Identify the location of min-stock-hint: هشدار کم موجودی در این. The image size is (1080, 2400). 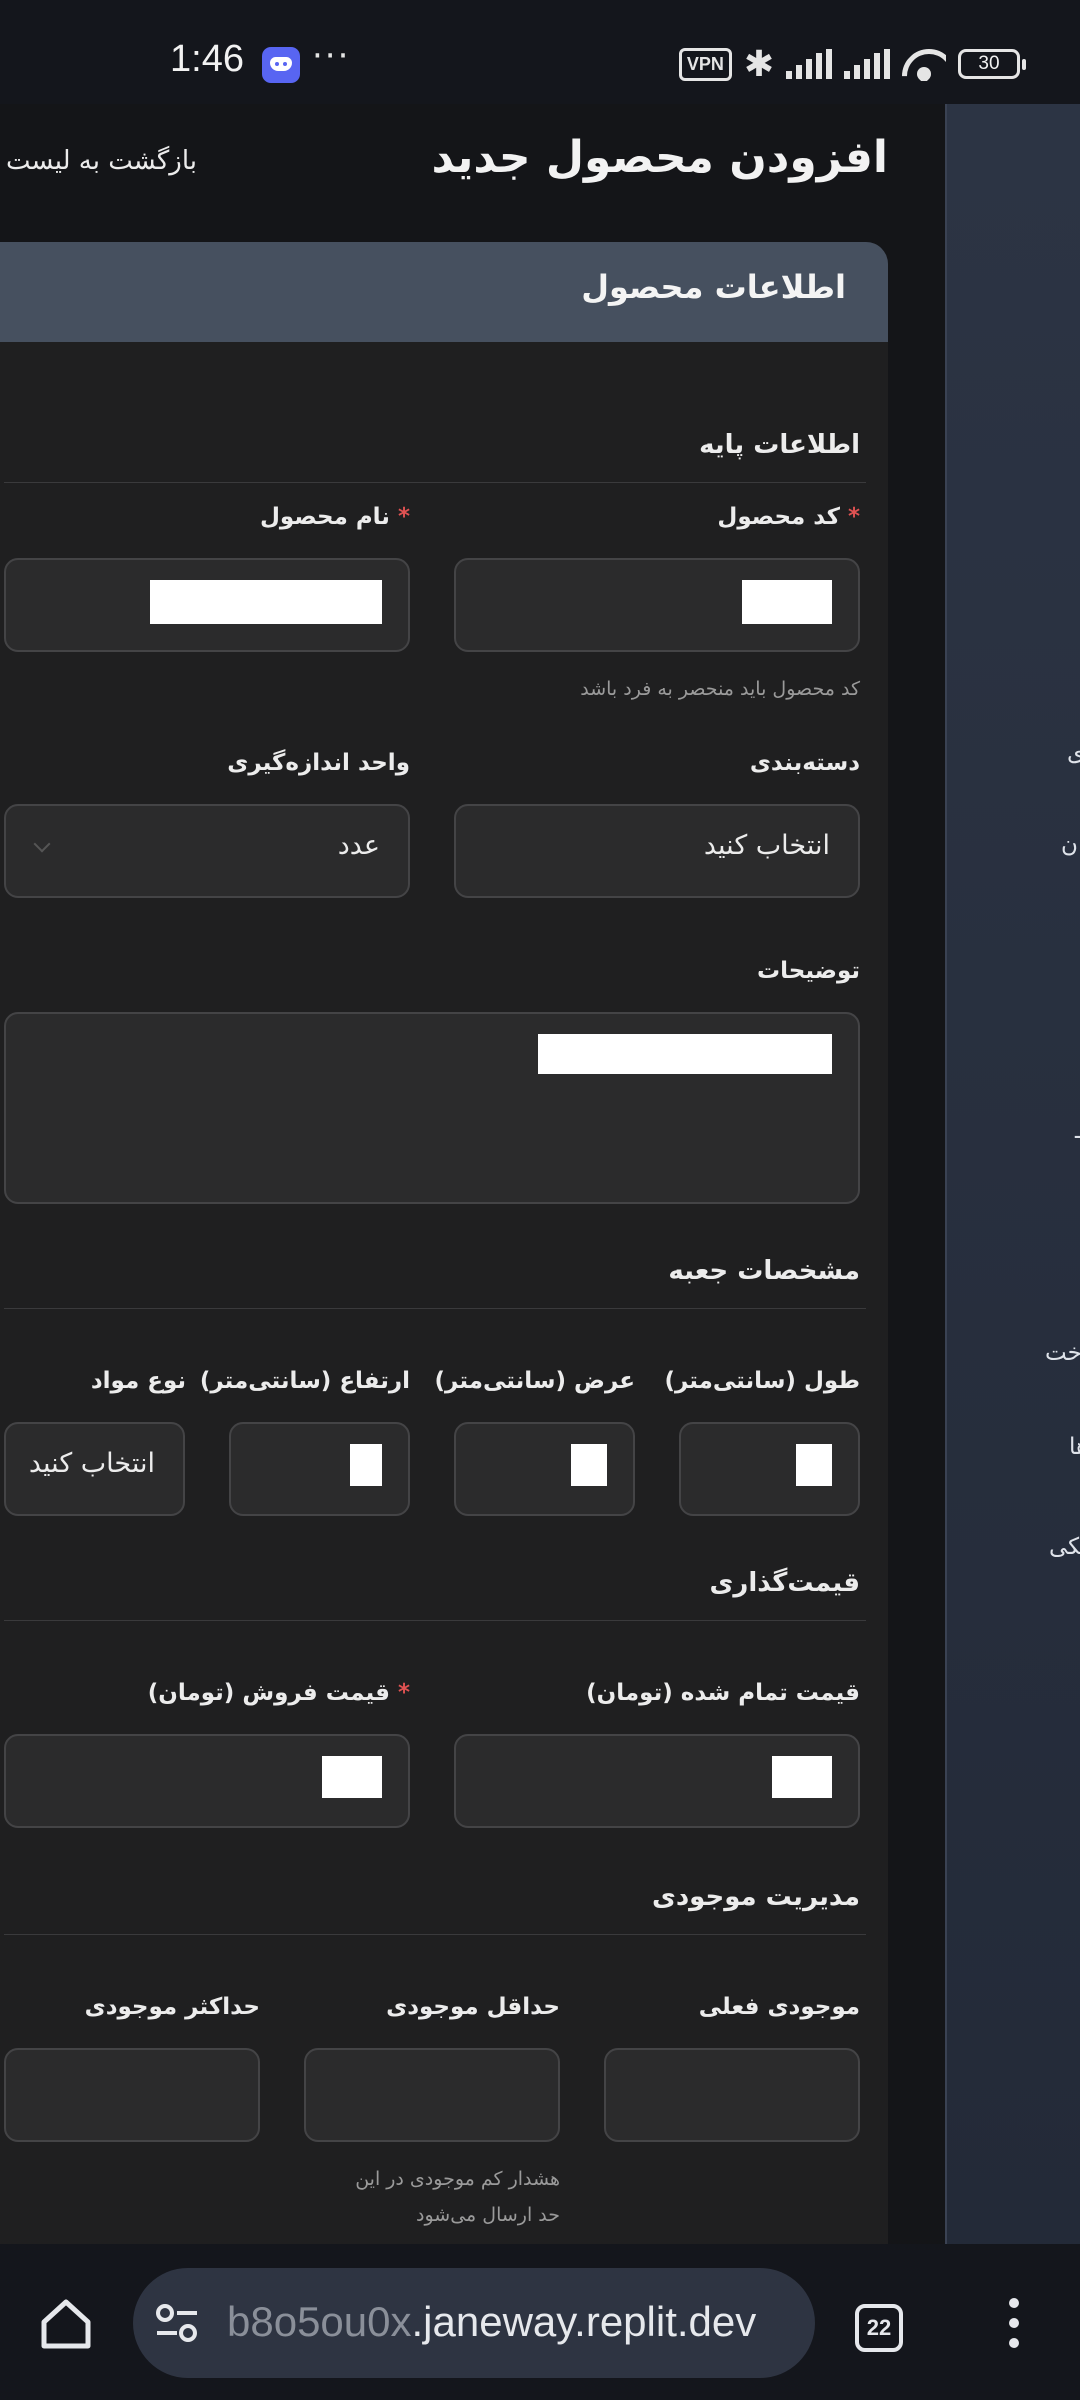
(457, 2179).